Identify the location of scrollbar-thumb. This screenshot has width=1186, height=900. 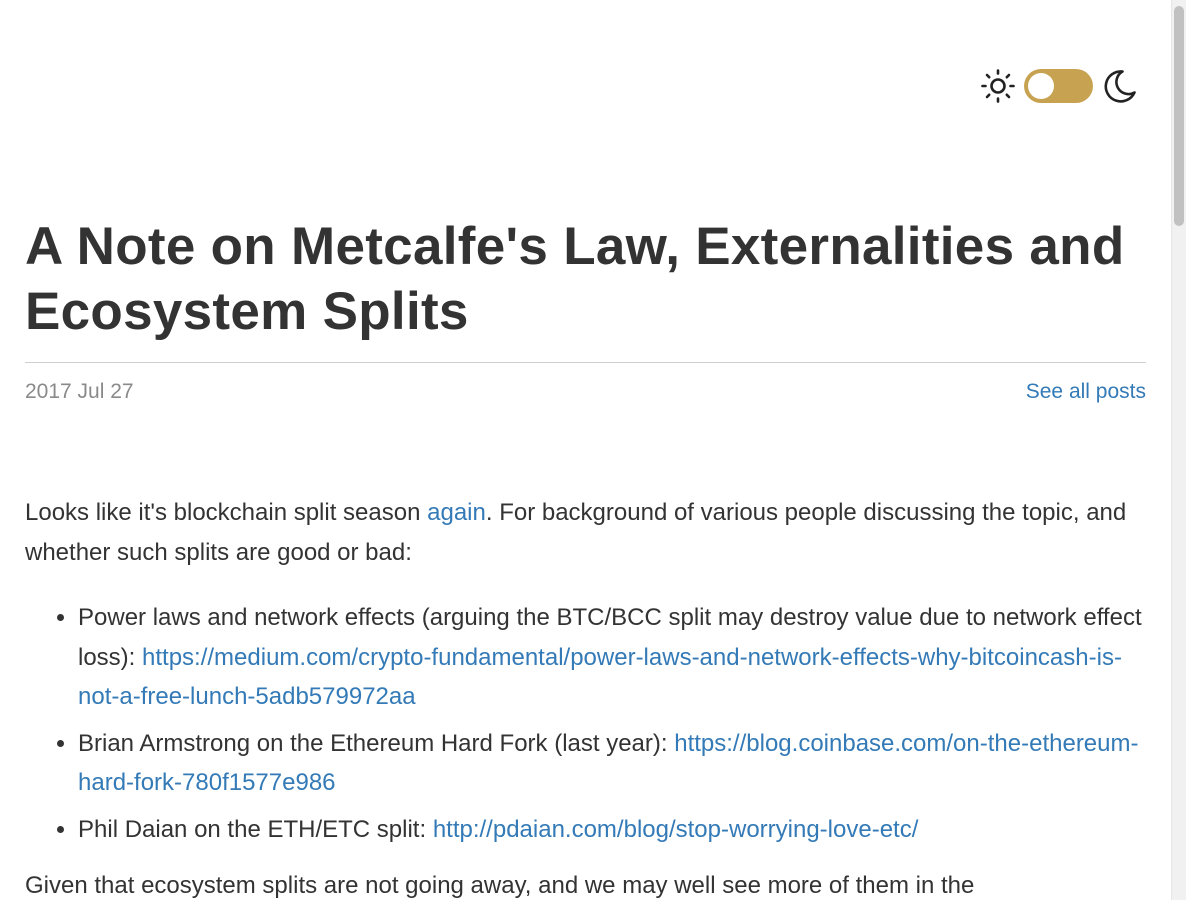
(1179, 116).